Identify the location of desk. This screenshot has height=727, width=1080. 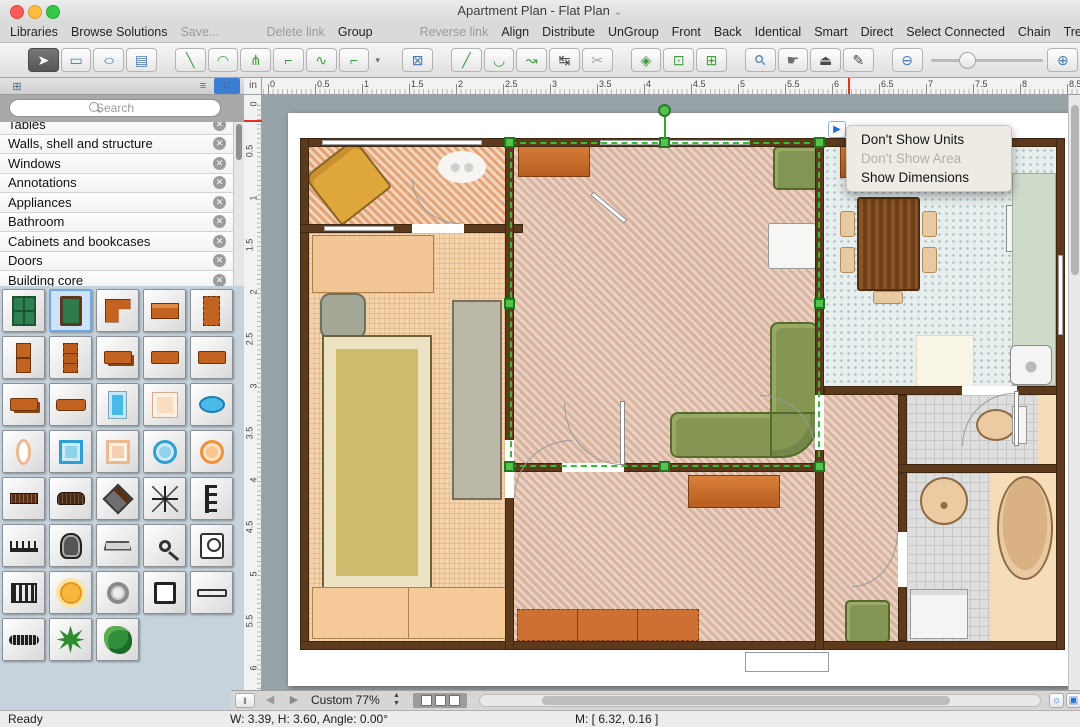
(373, 264).